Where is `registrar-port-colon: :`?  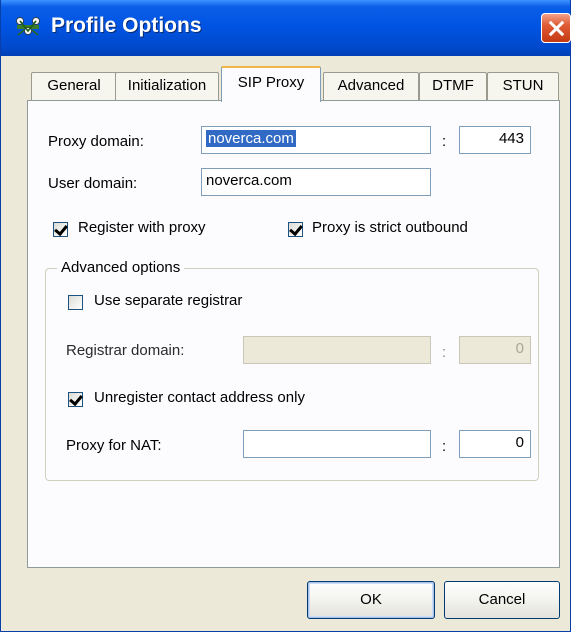
registrar-port-colon: : is located at coordinates (444, 352).